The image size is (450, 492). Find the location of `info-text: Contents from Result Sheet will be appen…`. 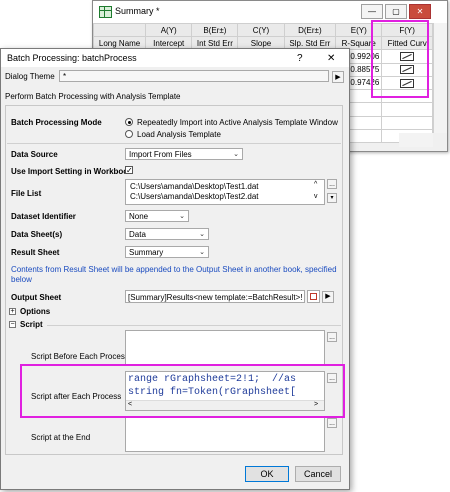

info-text: Contents from Result Sheet will be appen… is located at coordinates (174, 274).